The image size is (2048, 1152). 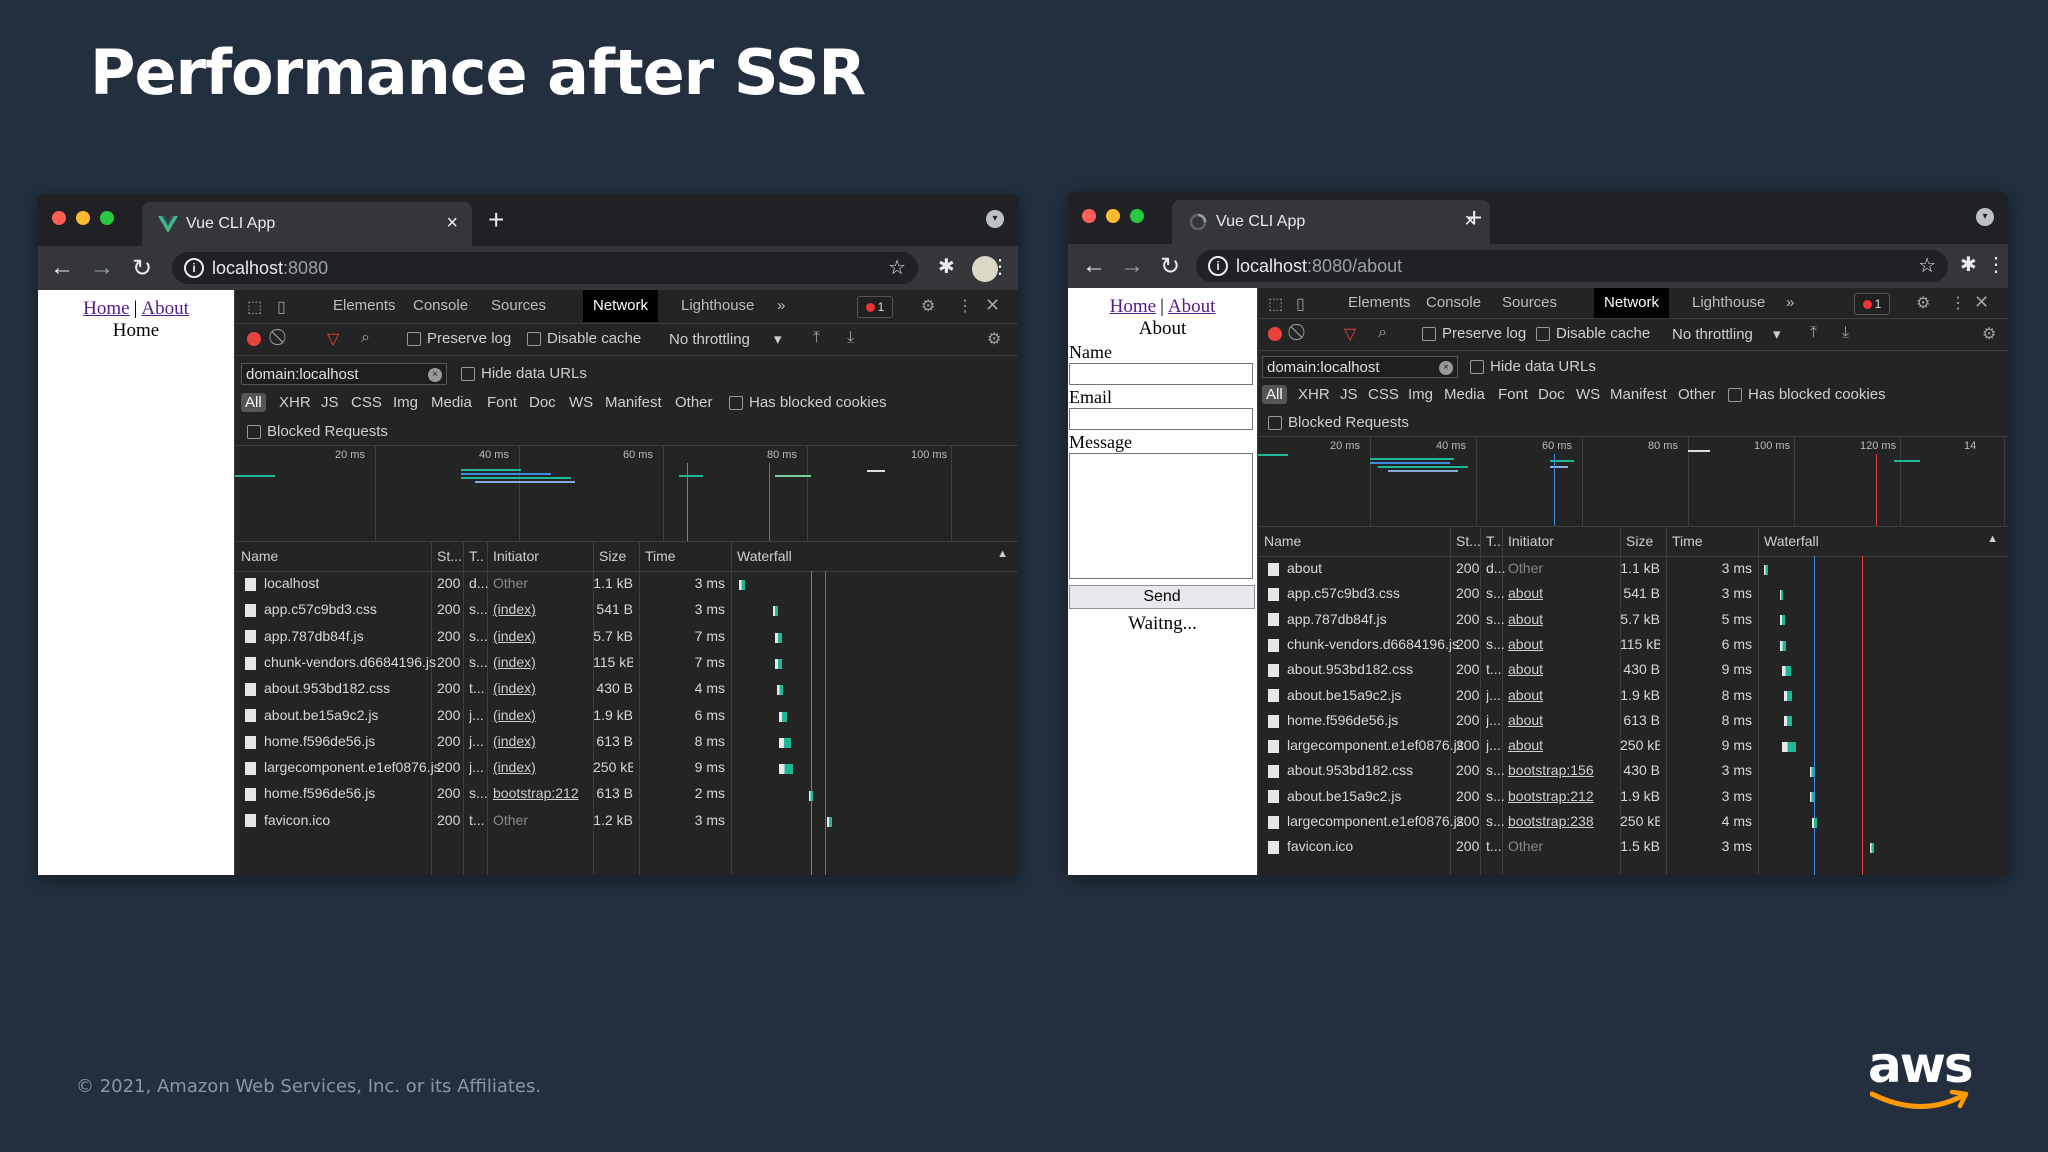 I want to click on request-name: about, so click(x=1295, y=568).